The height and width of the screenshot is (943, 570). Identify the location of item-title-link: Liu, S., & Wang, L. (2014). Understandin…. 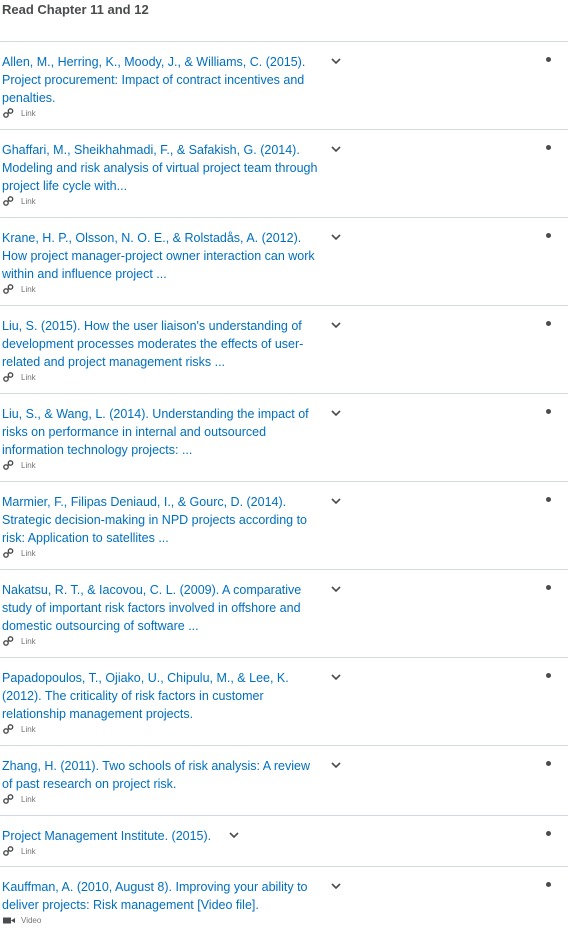
(161, 432).